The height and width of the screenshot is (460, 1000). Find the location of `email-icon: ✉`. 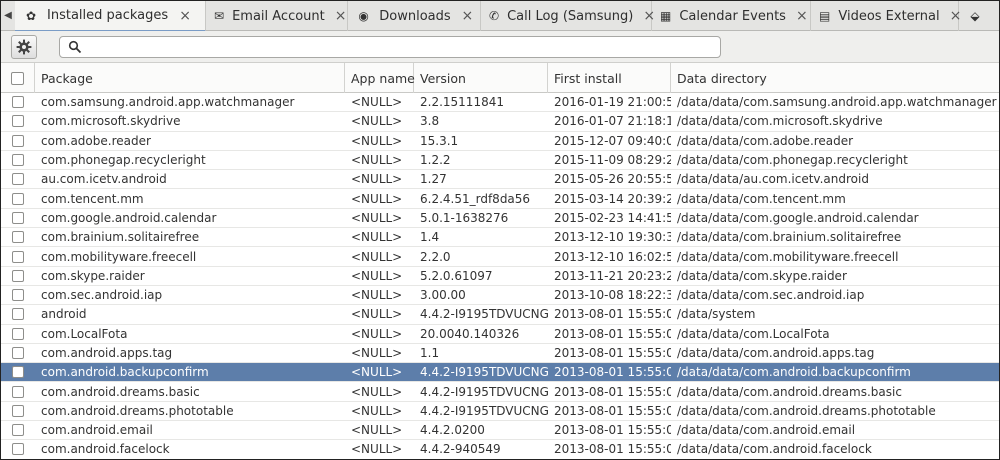

email-icon: ✉ is located at coordinates (219, 16).